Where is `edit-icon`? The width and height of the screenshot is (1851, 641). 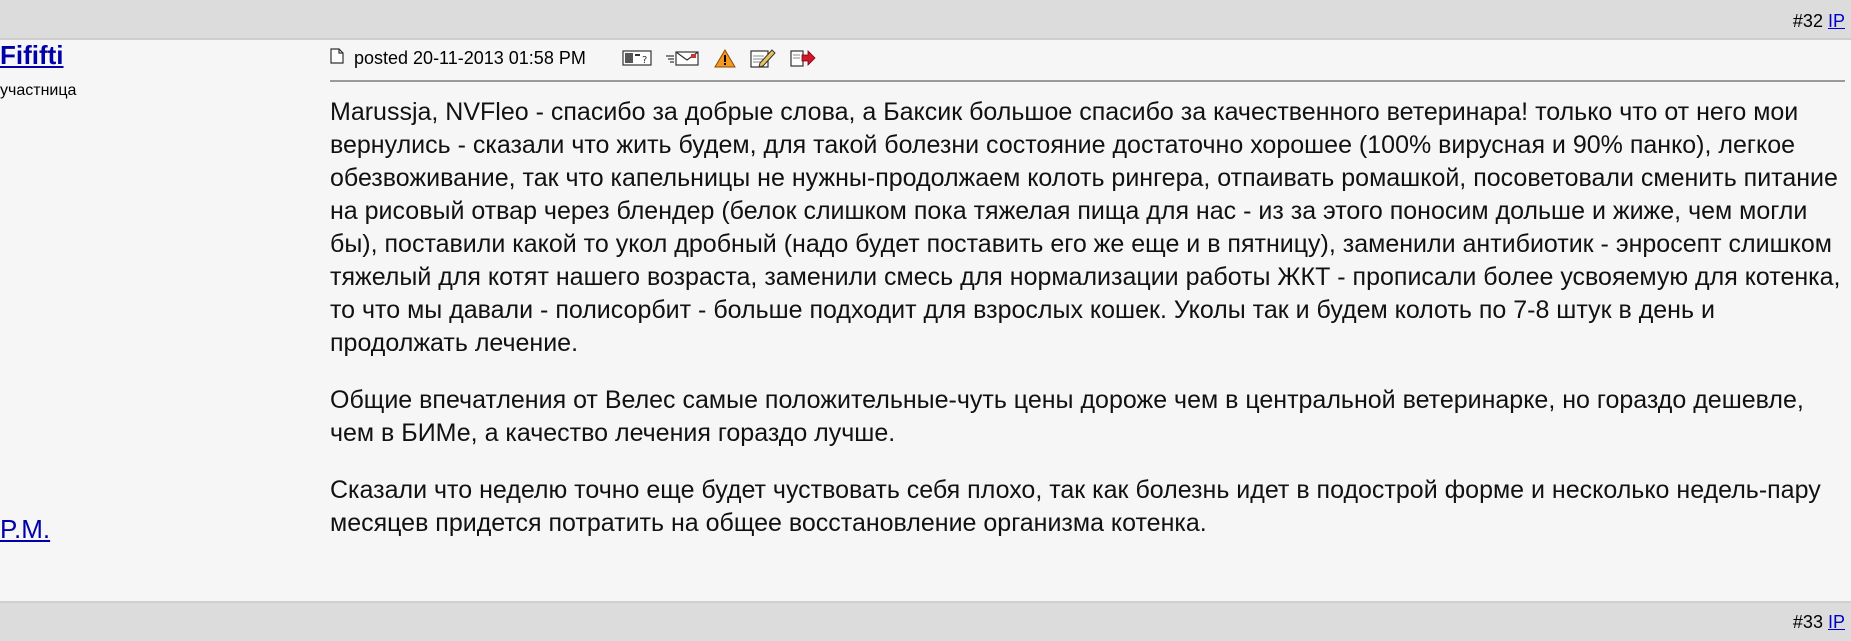 edit-icon is located at coordinates (763, 58).